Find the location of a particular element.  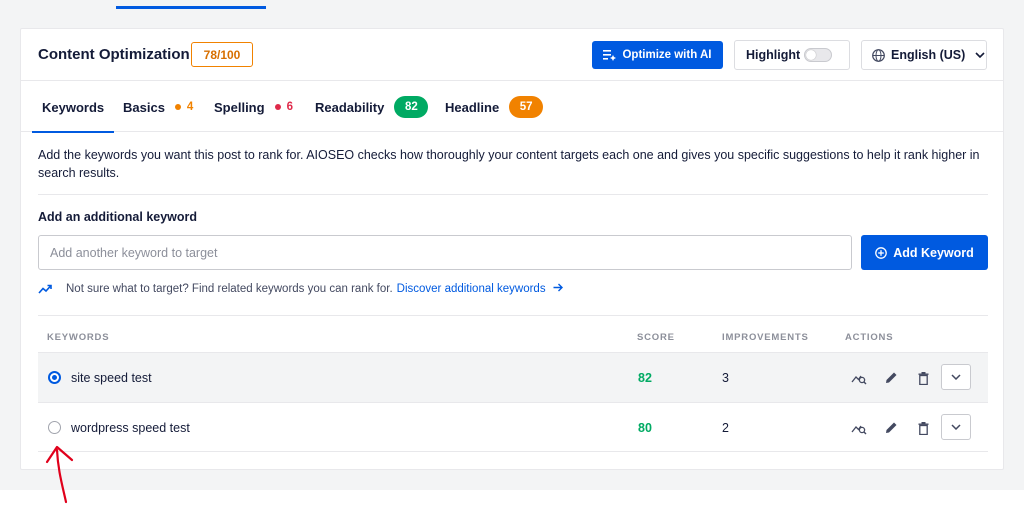

tab-readability: Readability 82 is located at coordinates (372, 107).